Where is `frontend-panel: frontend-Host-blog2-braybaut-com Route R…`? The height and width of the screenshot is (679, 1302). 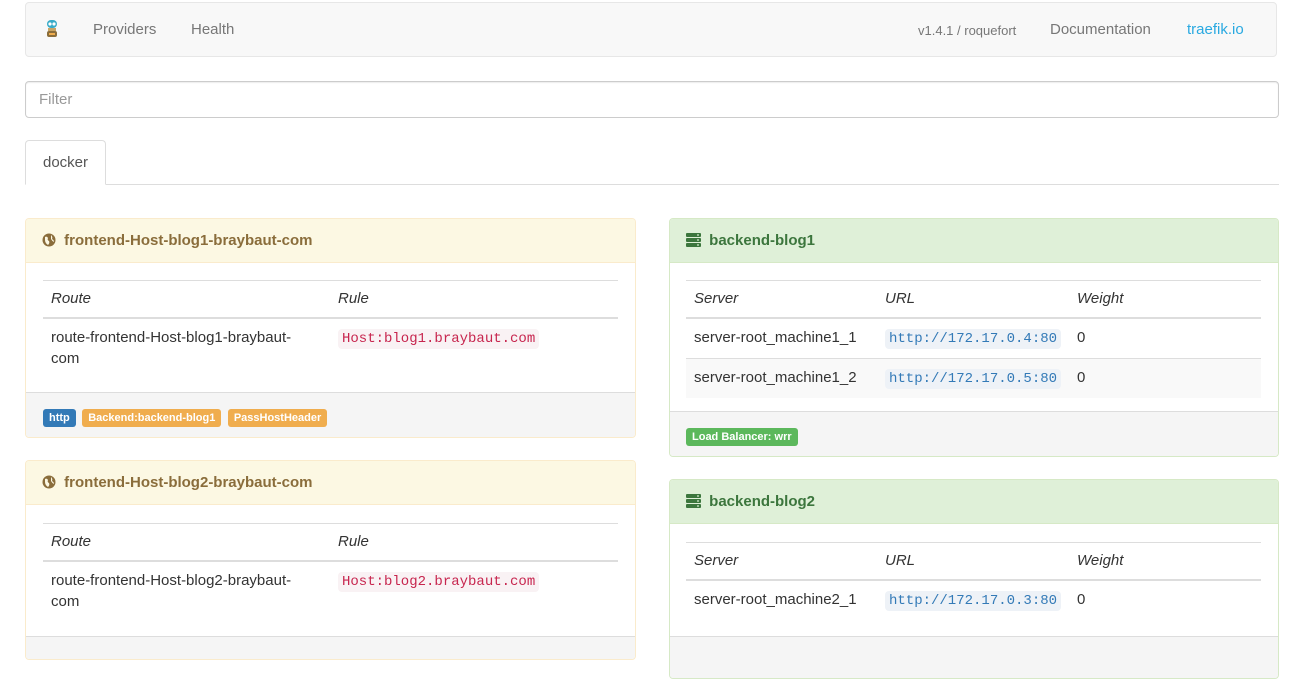 frontend-panel: frontend-Host-blog2-braybaut-com Route R… is located at coordinates (330, 560).